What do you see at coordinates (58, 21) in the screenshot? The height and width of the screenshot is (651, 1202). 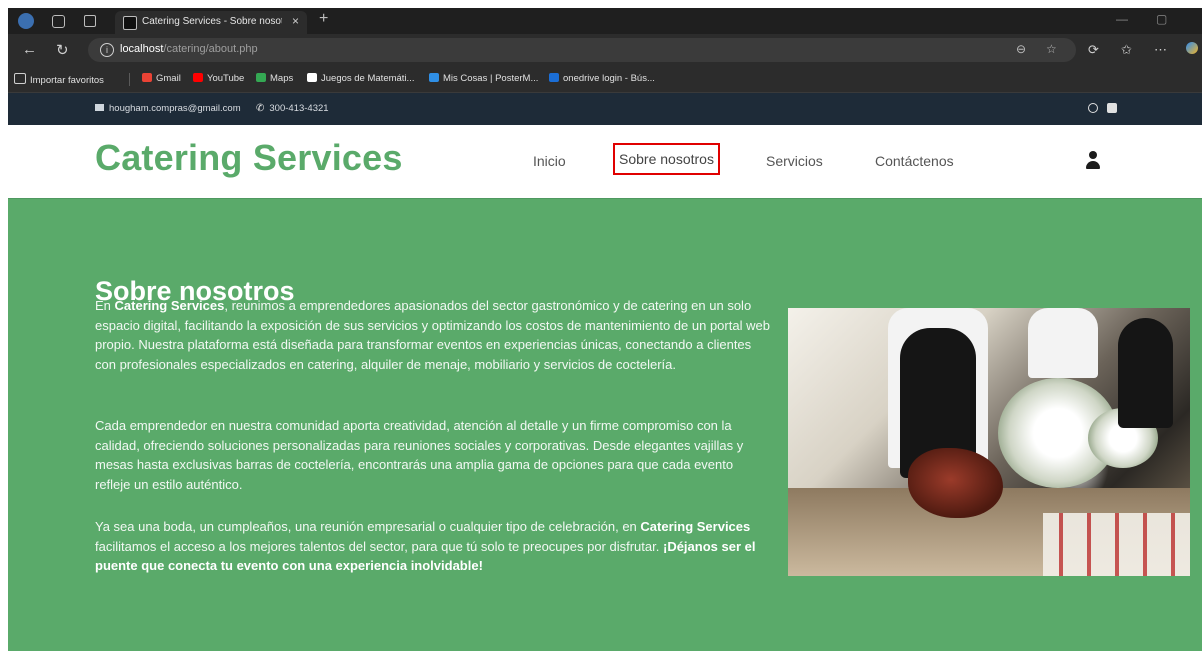 I see `workspaces-icon` at bounding box center [58, 21].